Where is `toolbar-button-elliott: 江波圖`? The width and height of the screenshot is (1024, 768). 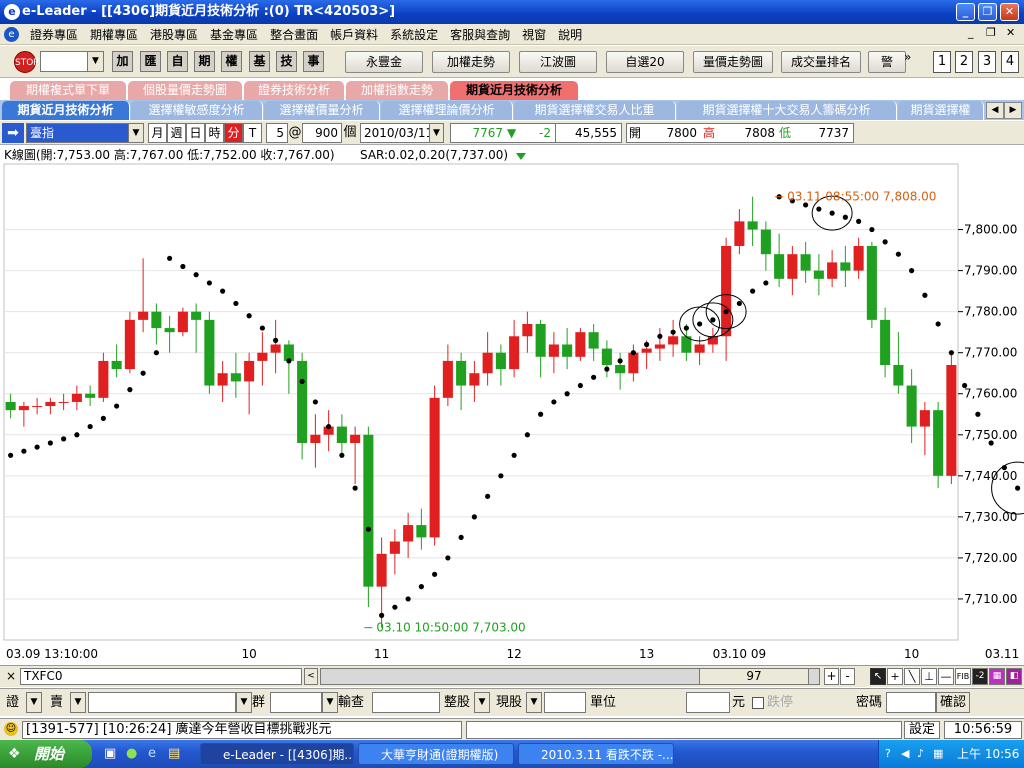 toolbar-button-elliott: 江波圖 is located at coordinates (558, 62).